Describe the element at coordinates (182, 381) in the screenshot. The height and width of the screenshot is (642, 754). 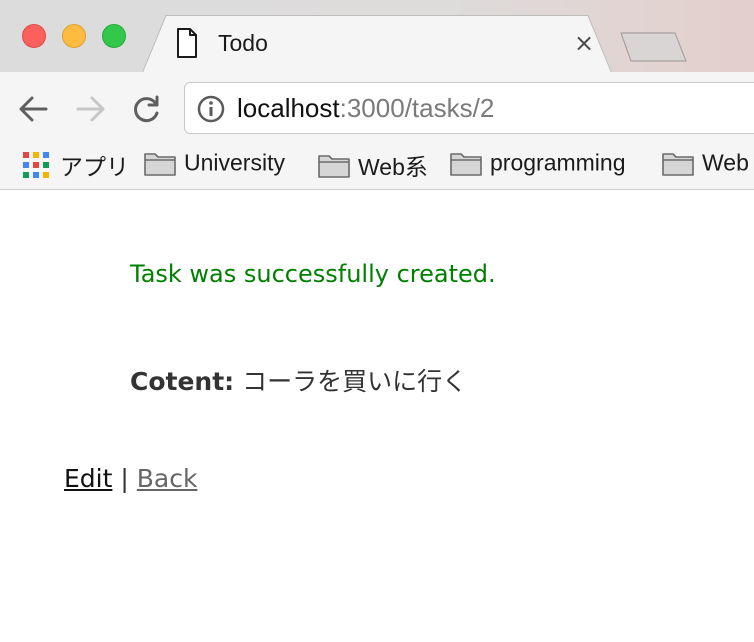
I see `field-label: Cotent:` at that location.